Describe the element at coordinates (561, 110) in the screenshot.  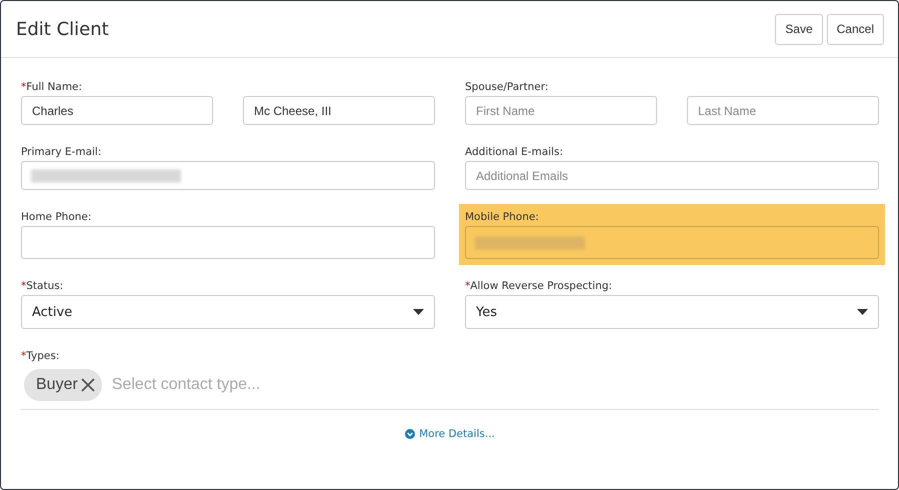
I see `input-field: First Name` at that location.